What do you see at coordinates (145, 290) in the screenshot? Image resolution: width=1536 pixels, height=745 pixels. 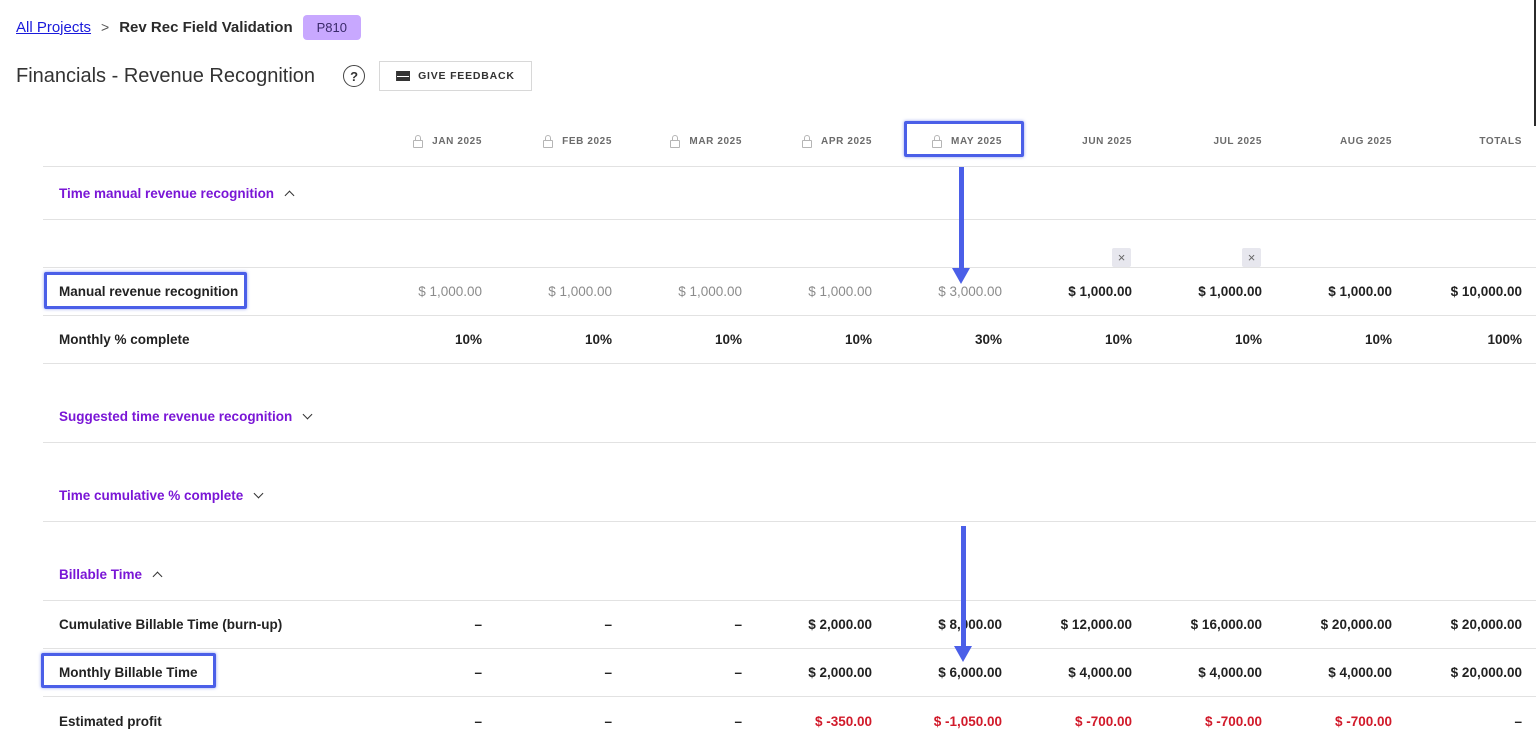 I see `manual-revenue-highlight-box` at bounding box center [145, 290].